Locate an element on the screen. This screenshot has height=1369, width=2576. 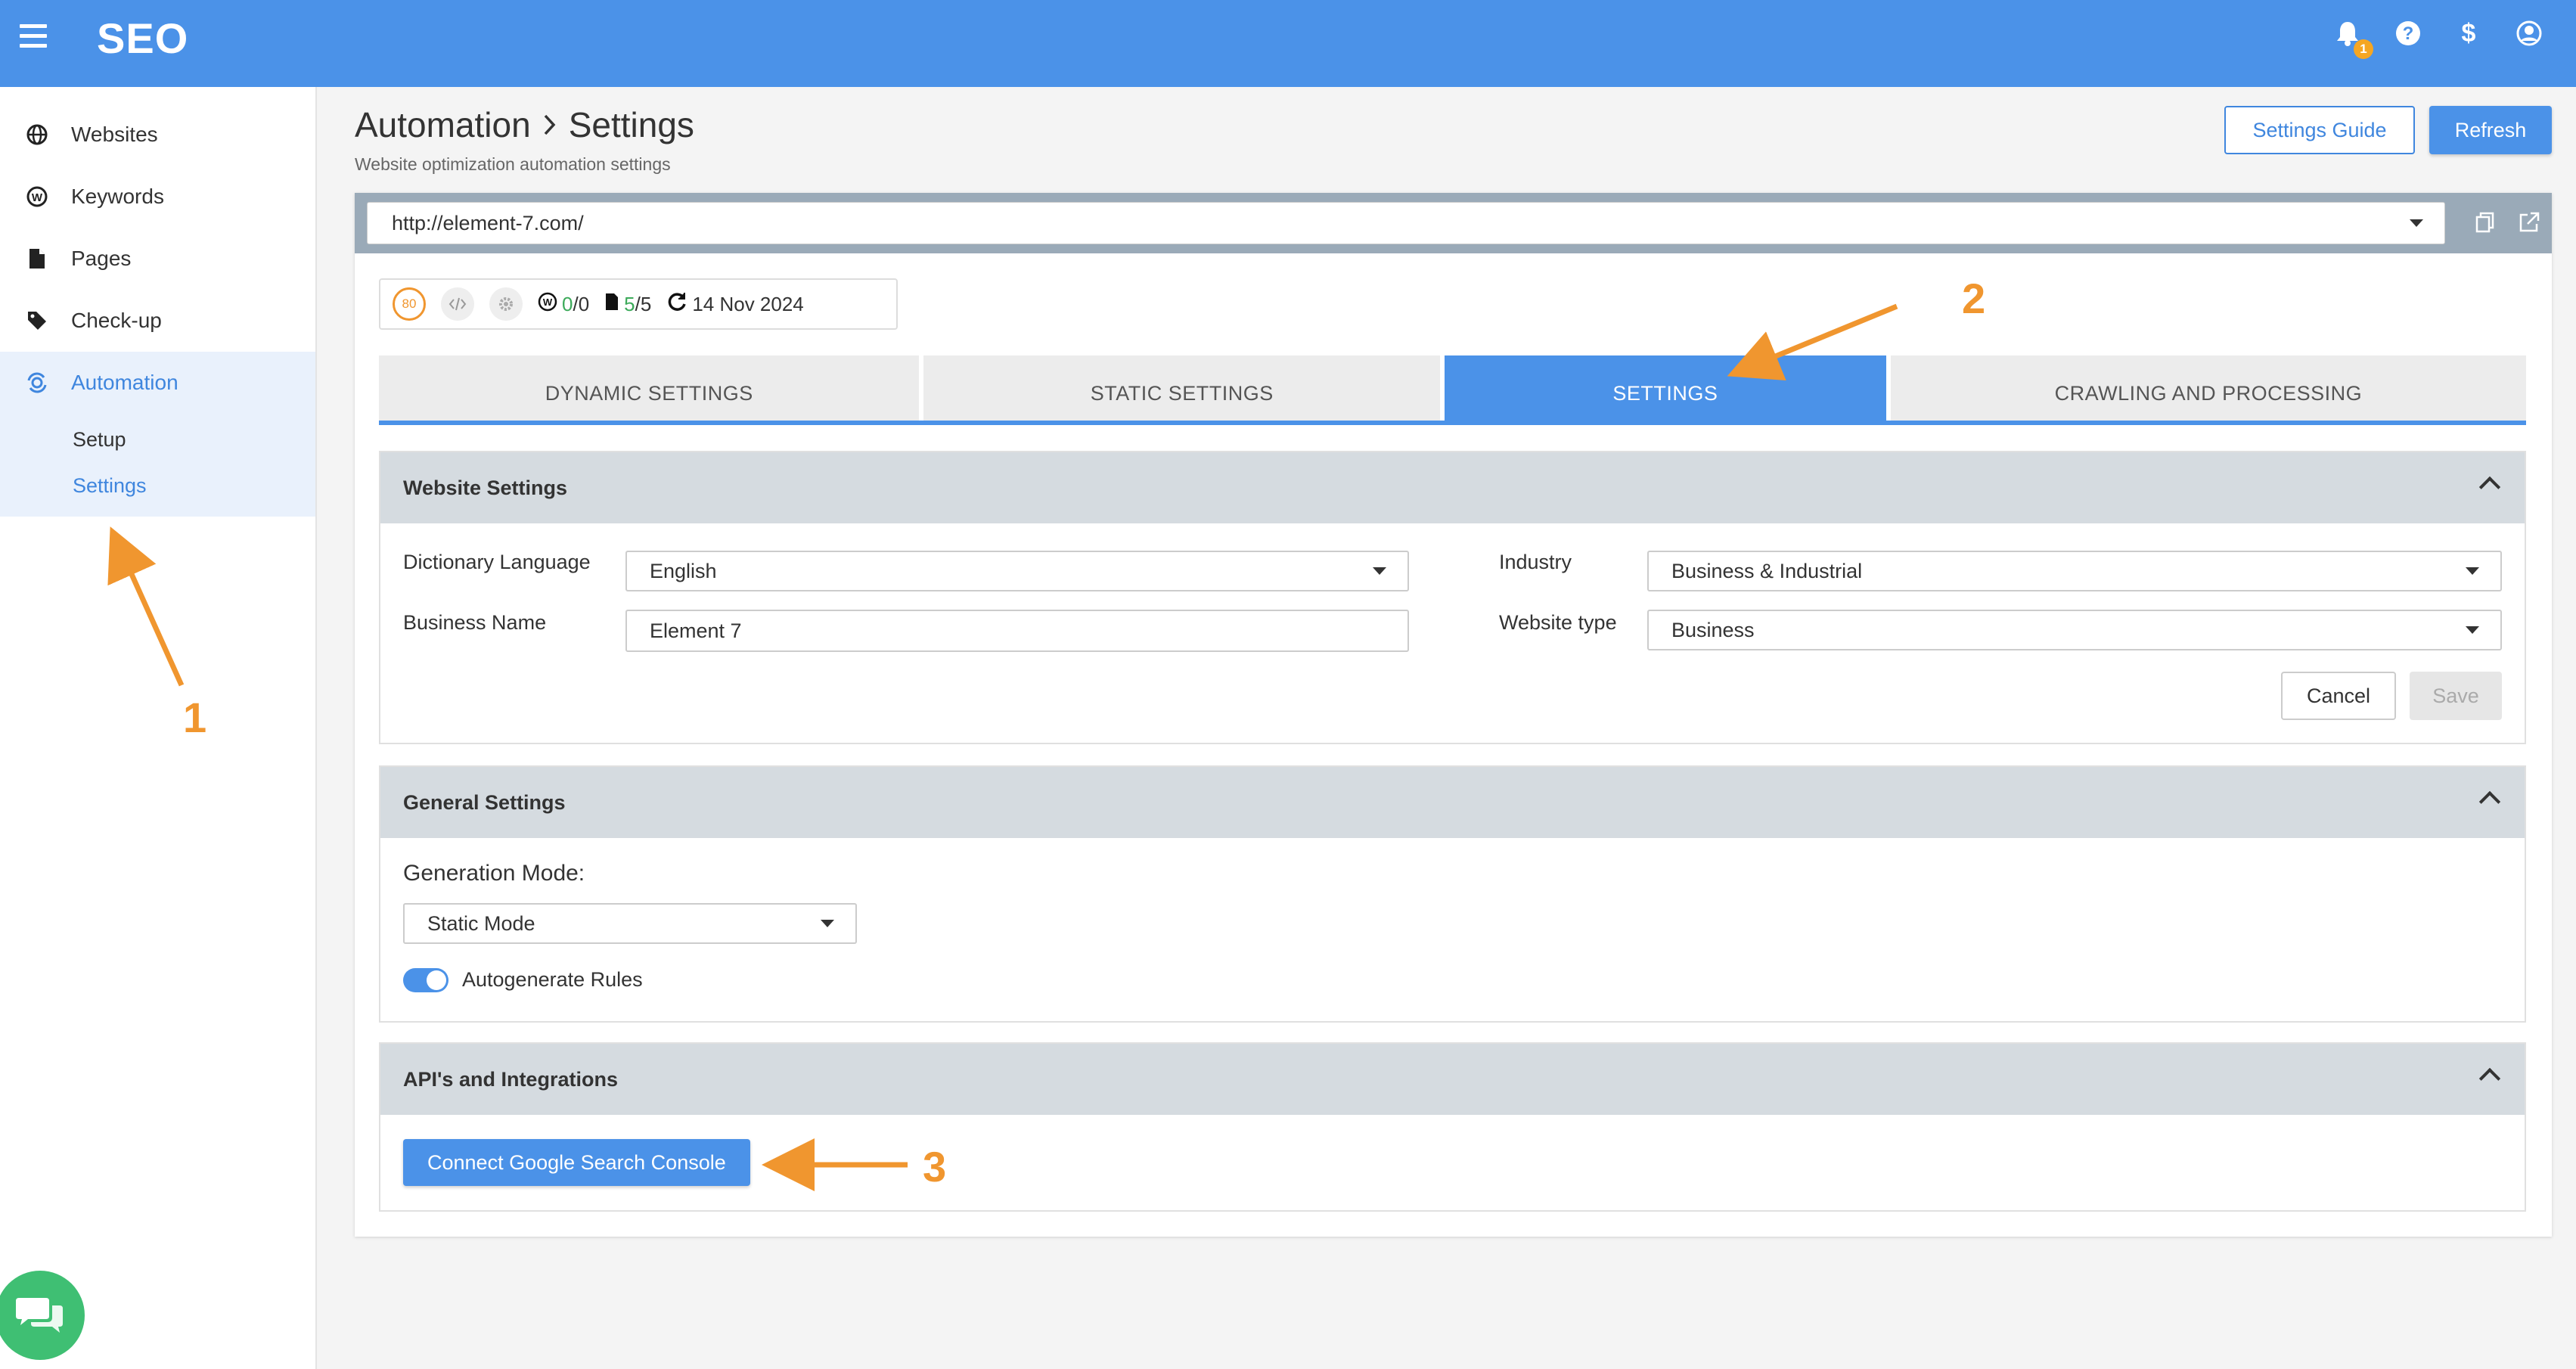
annotation-number-3: 3 is located at coordinates (935, 1167).